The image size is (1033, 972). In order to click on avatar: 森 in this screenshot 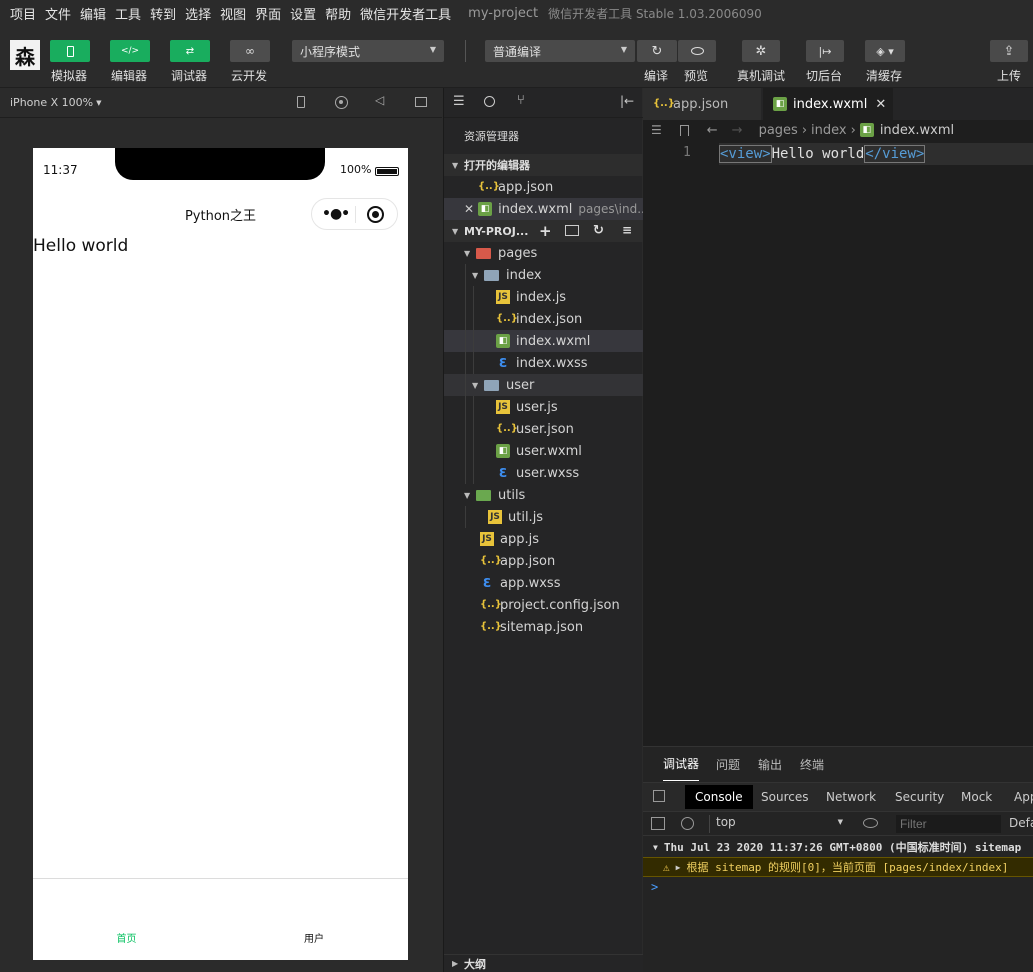, I will do `click(25, 55)`.